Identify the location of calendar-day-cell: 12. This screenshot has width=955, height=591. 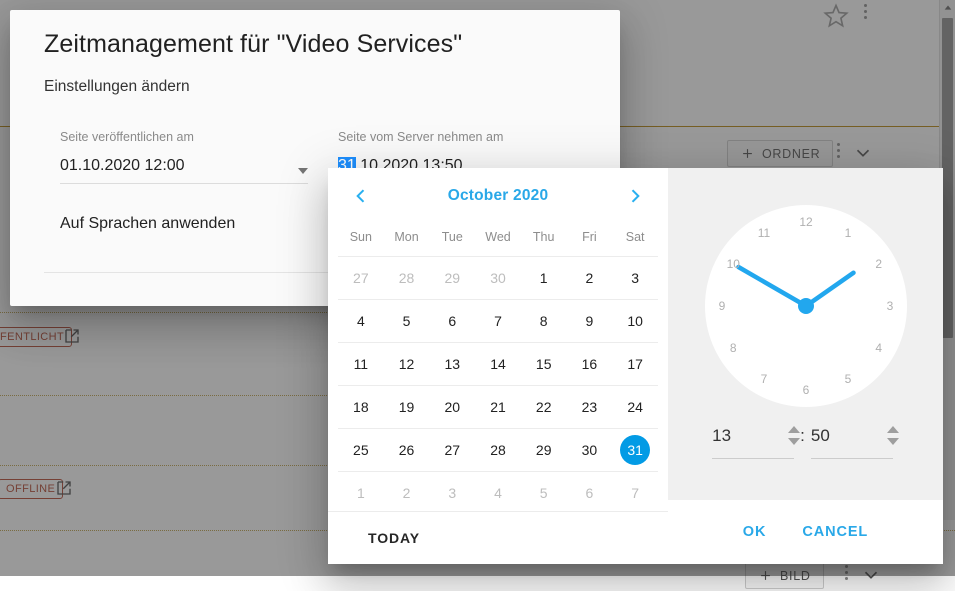
(407, 364).